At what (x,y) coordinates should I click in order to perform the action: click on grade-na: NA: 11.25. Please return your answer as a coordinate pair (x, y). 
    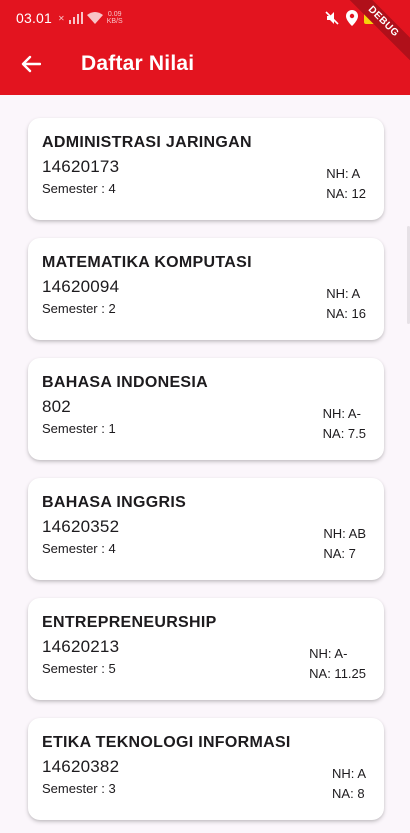
    Looking at the image, I should click on (337, 673).